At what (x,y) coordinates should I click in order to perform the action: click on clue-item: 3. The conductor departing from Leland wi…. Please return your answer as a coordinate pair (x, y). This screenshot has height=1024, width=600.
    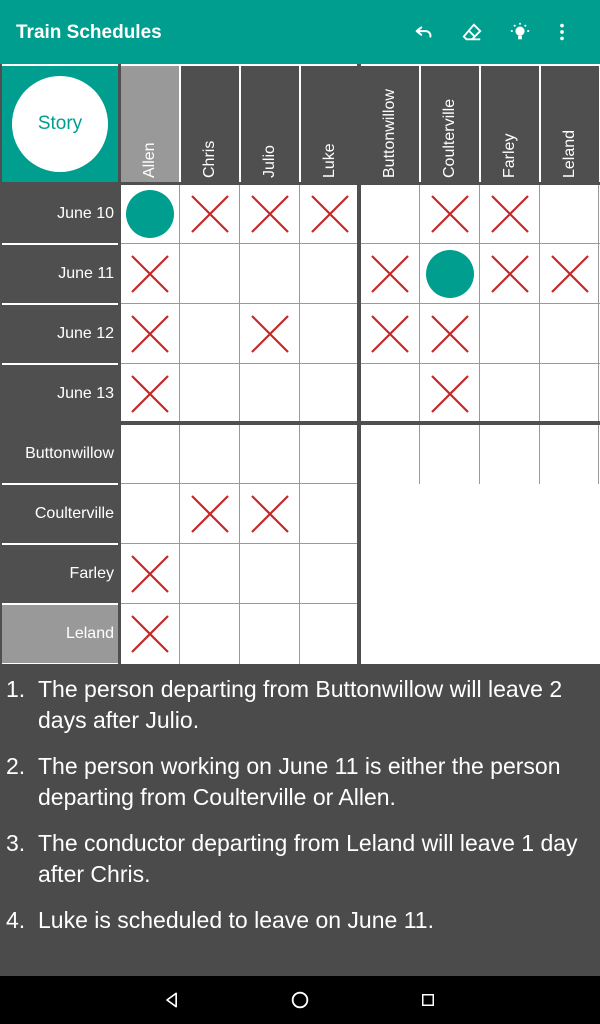
    Looking at the image, I should click on (298, 859).